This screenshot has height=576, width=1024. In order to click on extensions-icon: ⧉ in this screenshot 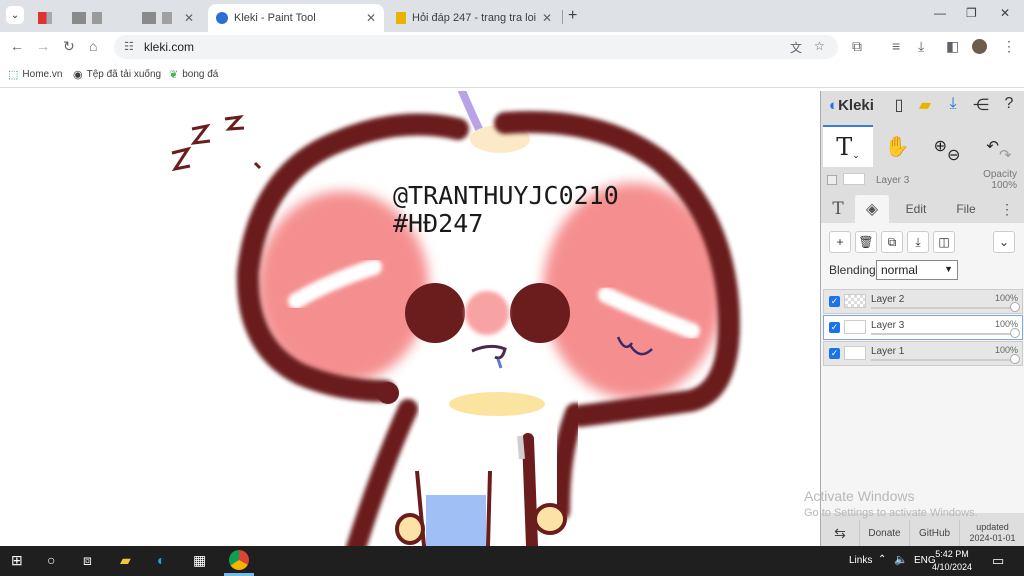, I will do `click(857, 46)`.